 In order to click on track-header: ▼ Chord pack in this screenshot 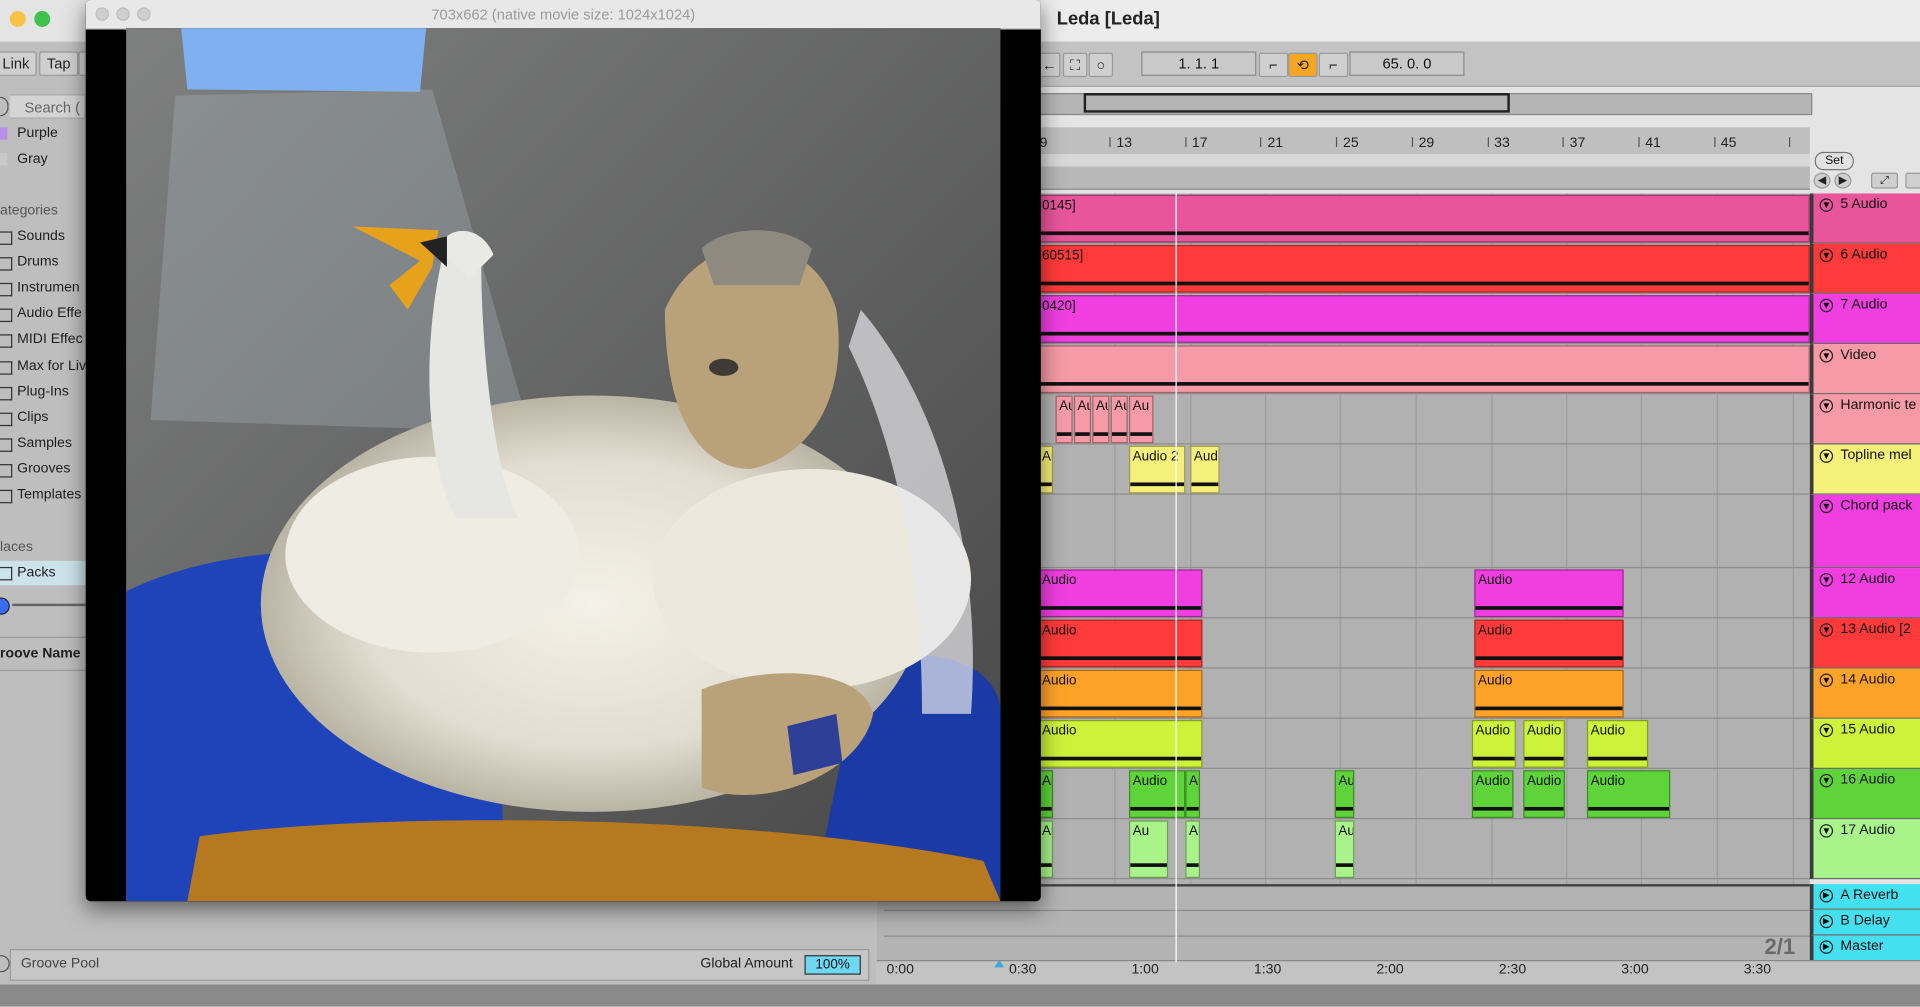, I will do `click(1864, 531)`.